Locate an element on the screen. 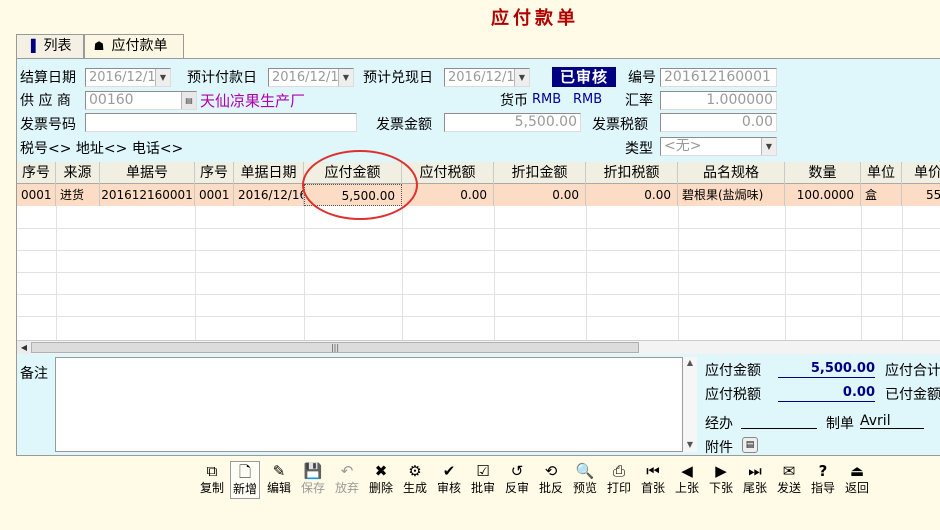 This screenshot has width=940, height=530. scroll-thumb: ||| is located at coordinates (335, 347).